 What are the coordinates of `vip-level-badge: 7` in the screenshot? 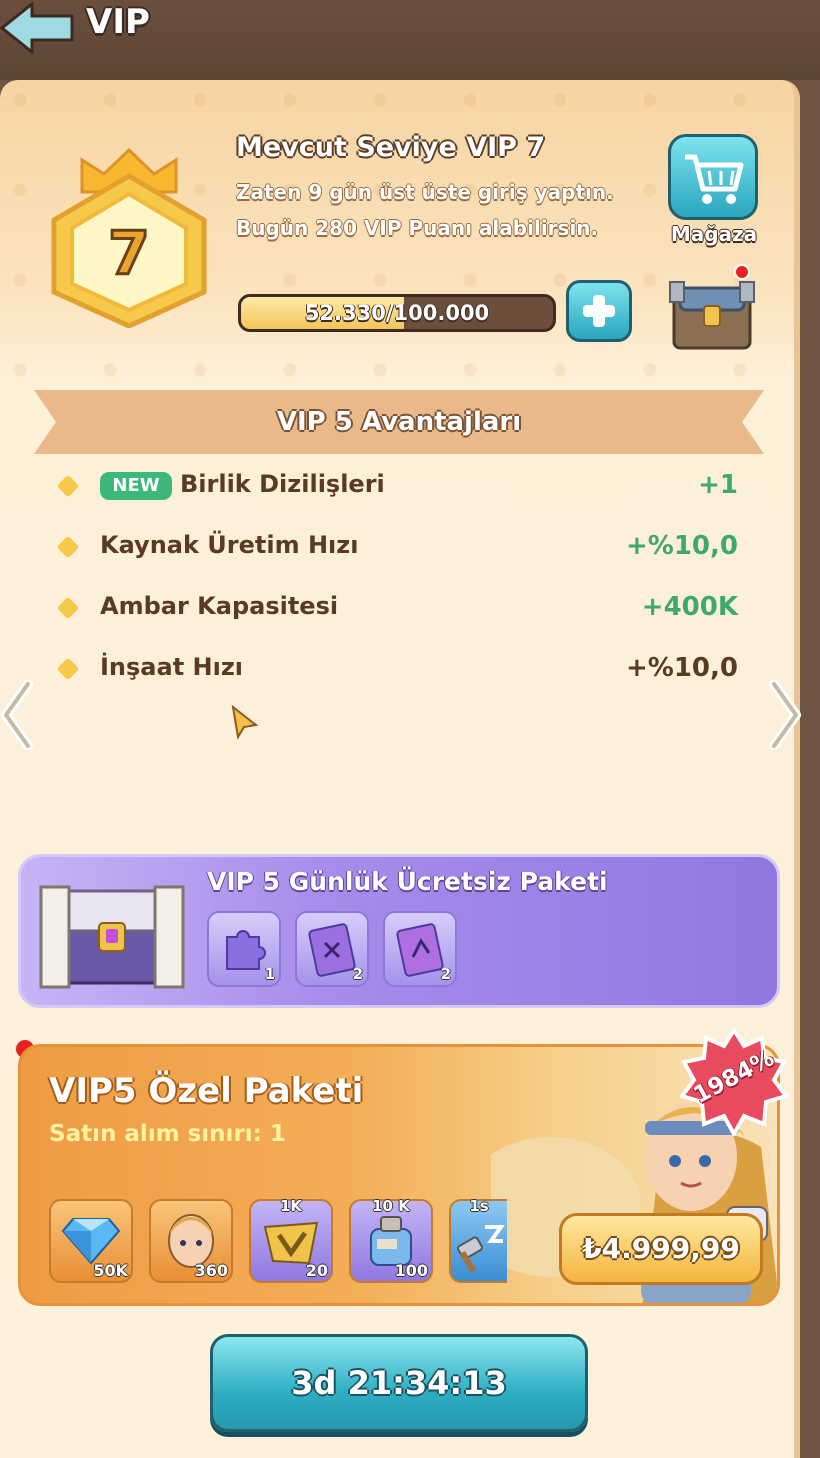 It's located at (129, 237).